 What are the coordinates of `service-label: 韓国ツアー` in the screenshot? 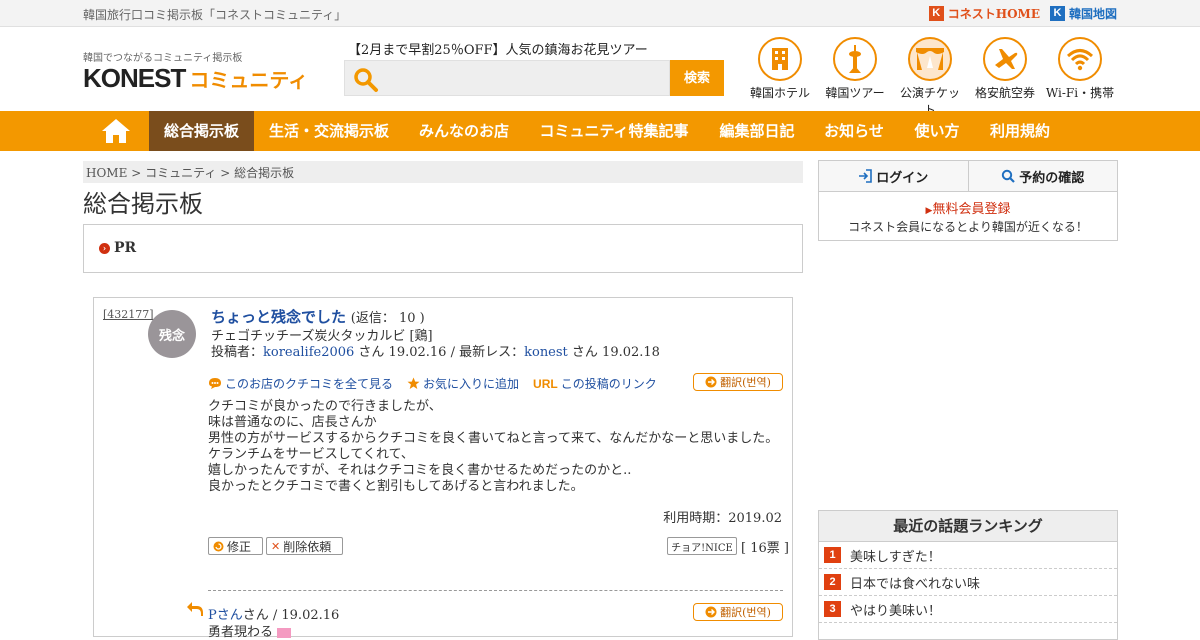 It's located at (855, 93).